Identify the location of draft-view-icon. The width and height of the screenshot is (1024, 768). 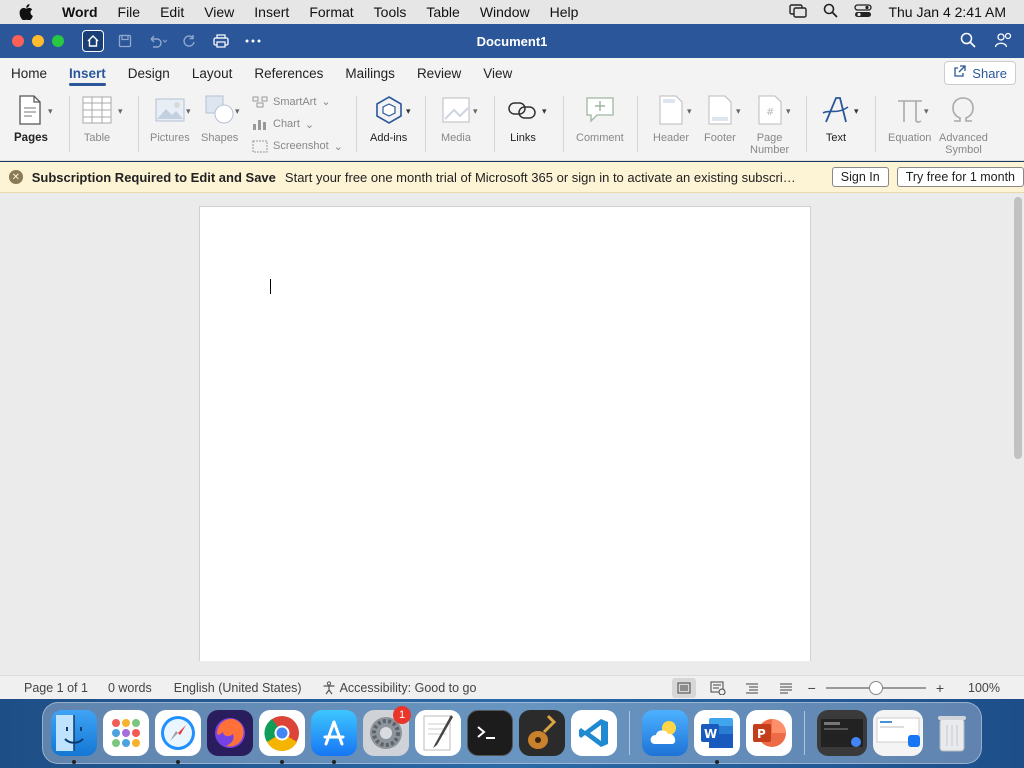
(786, 688).